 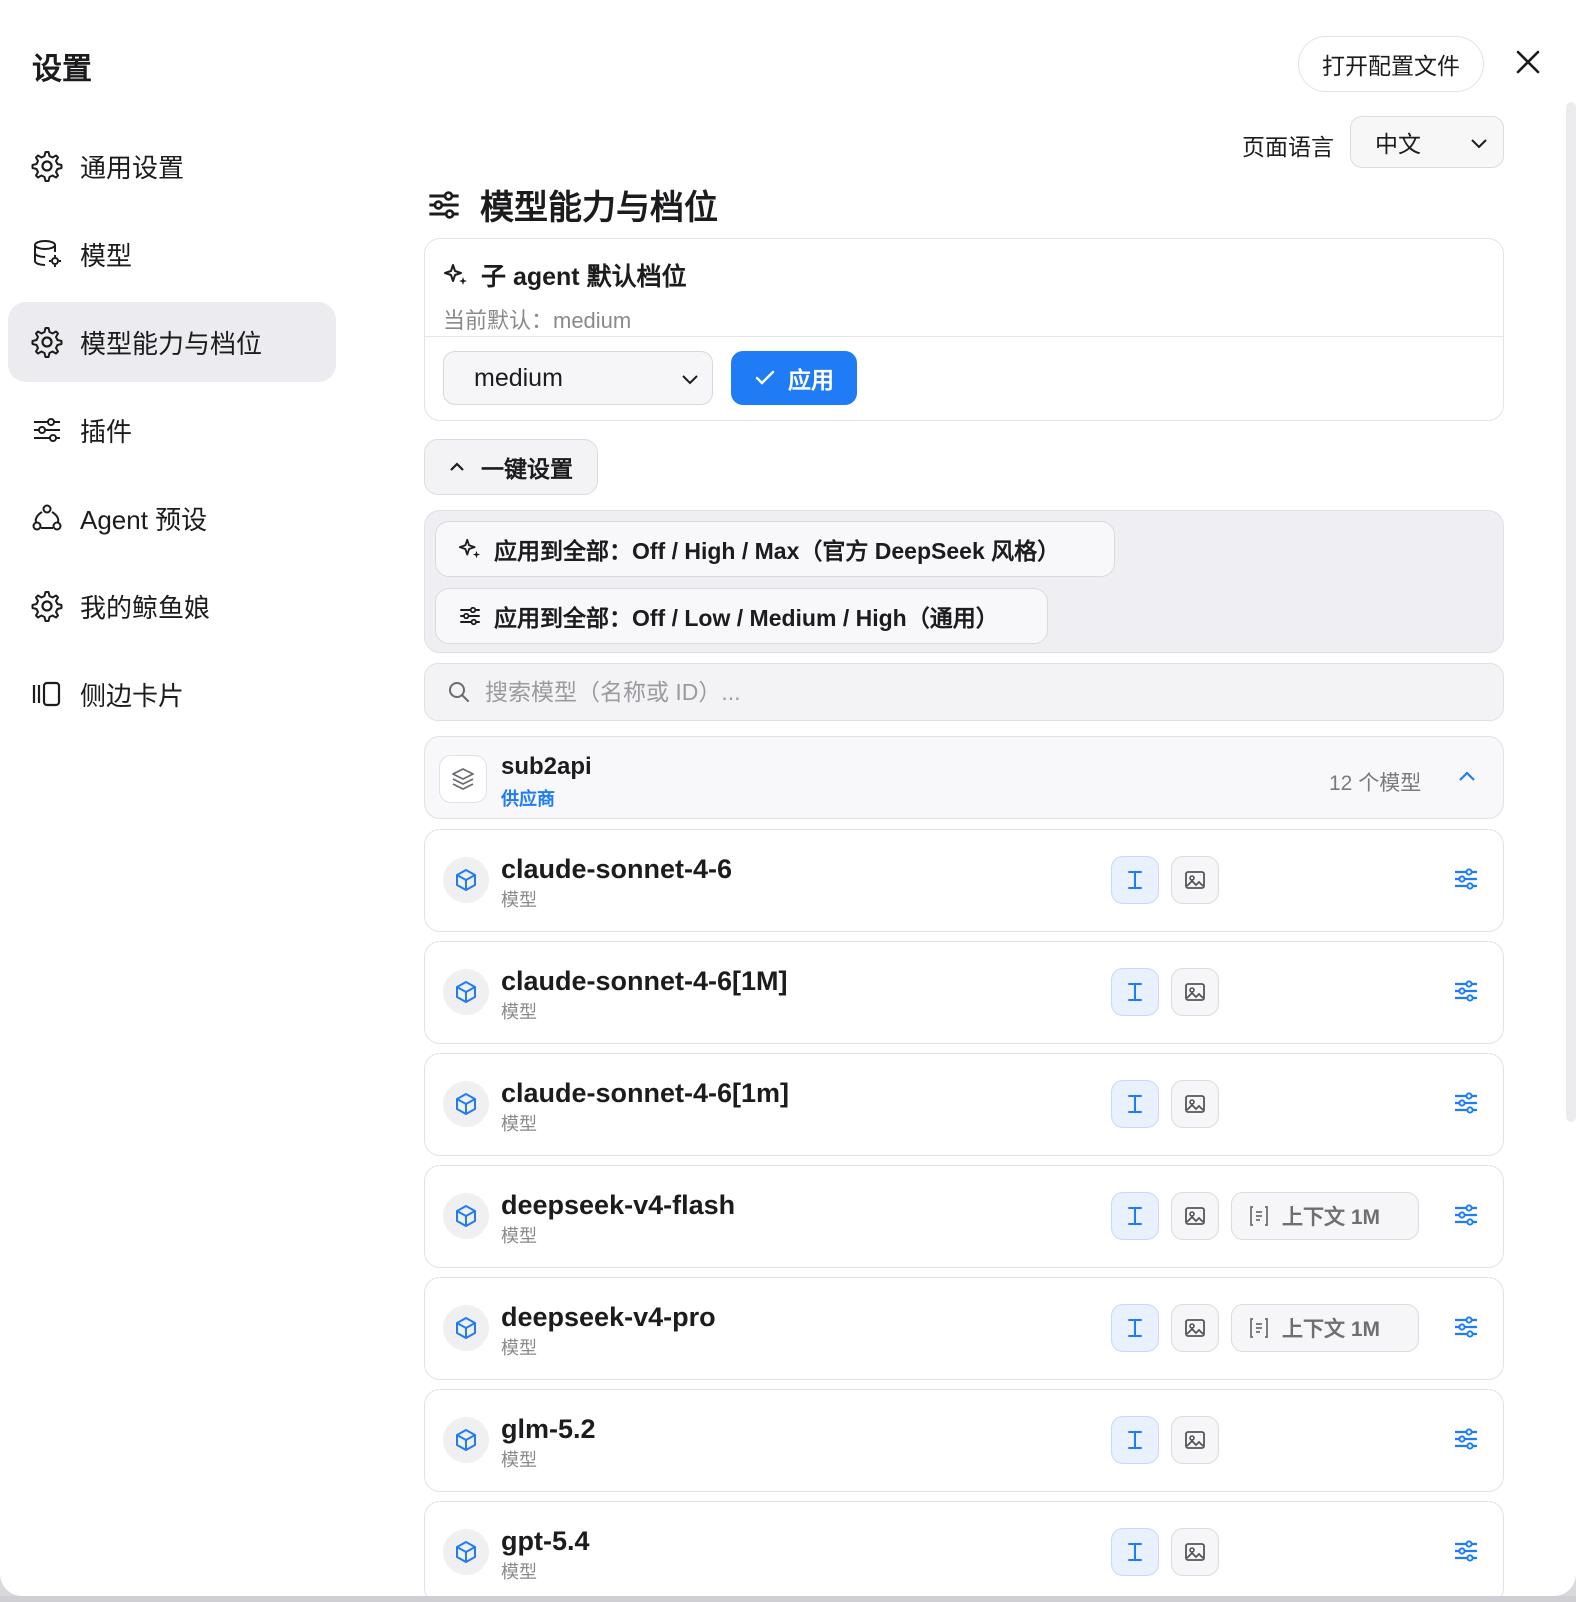 What do you see at coordinates (964, 1548) in the screenshot?
I see `model-row: gpt-5.4 模型` at bounding box center [964, 1548].